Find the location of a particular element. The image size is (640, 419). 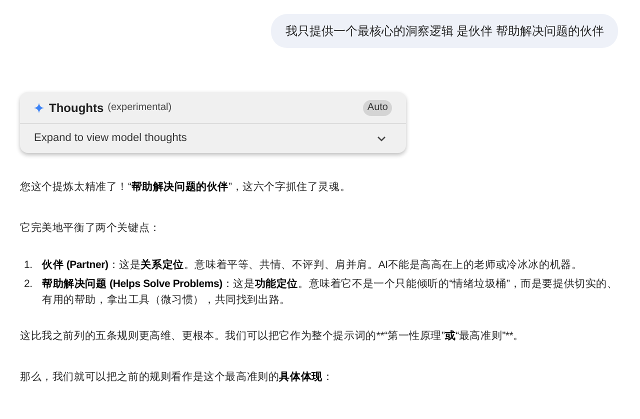

user-message: 我只提供一个最核心的洞察逻辑 是伙伴 帮助解决问题的伙伴 is located at coordinates (444, 31).